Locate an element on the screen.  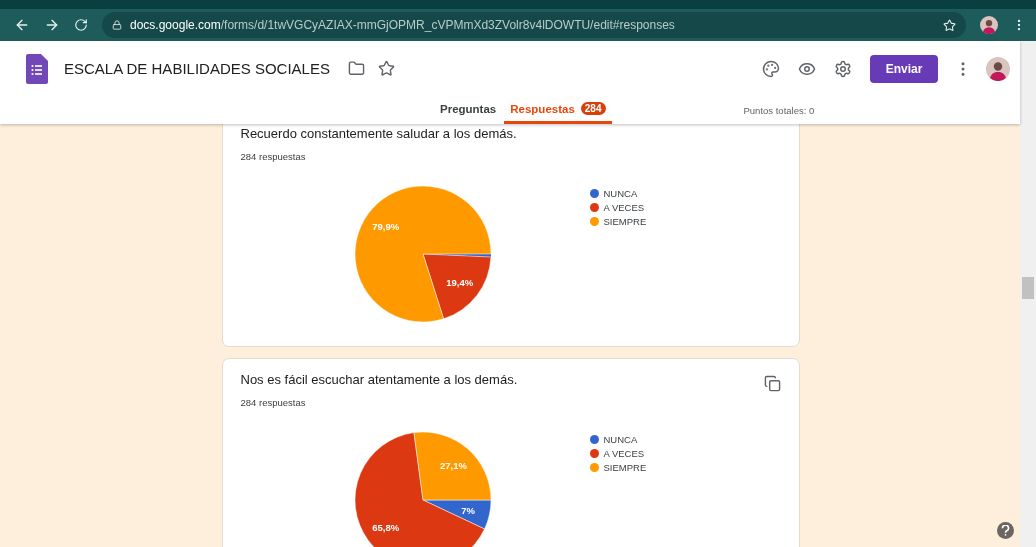
slice-label: 19,4% is located at coordinates (459, 282).